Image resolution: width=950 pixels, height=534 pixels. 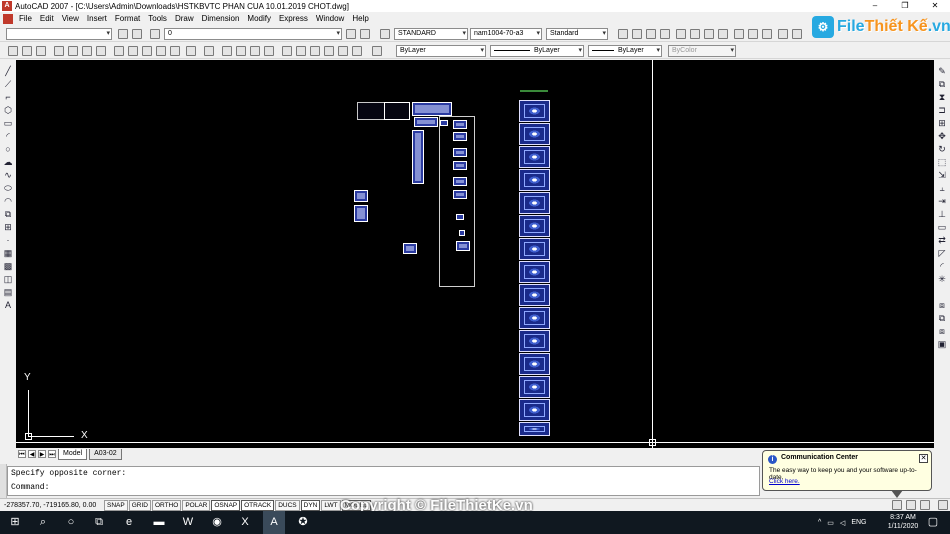 What do you see at coordinates (175, 51) in the screenshot?
I see `block-editor-icon` at bounding box center [175, 51].